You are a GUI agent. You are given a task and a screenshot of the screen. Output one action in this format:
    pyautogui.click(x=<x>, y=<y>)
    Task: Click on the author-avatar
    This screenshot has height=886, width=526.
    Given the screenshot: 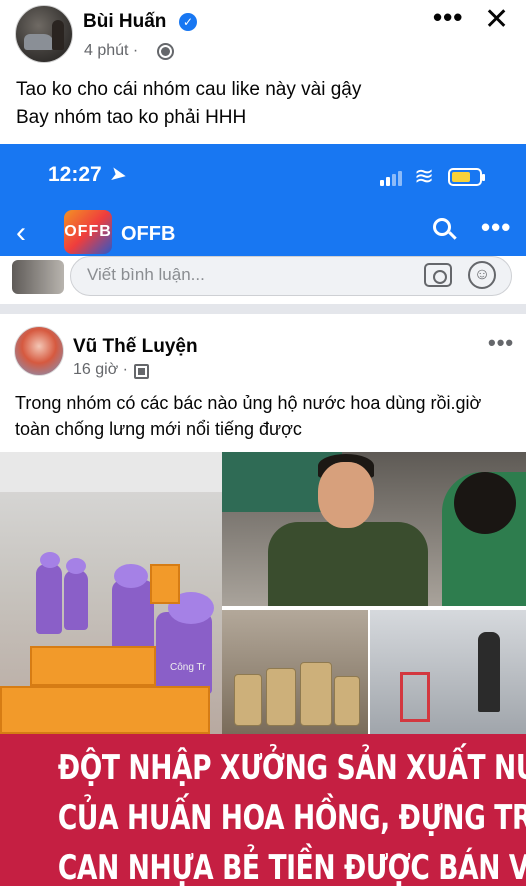 What is the action you would take?
    pyautogui.click(x=44, y=34)
    